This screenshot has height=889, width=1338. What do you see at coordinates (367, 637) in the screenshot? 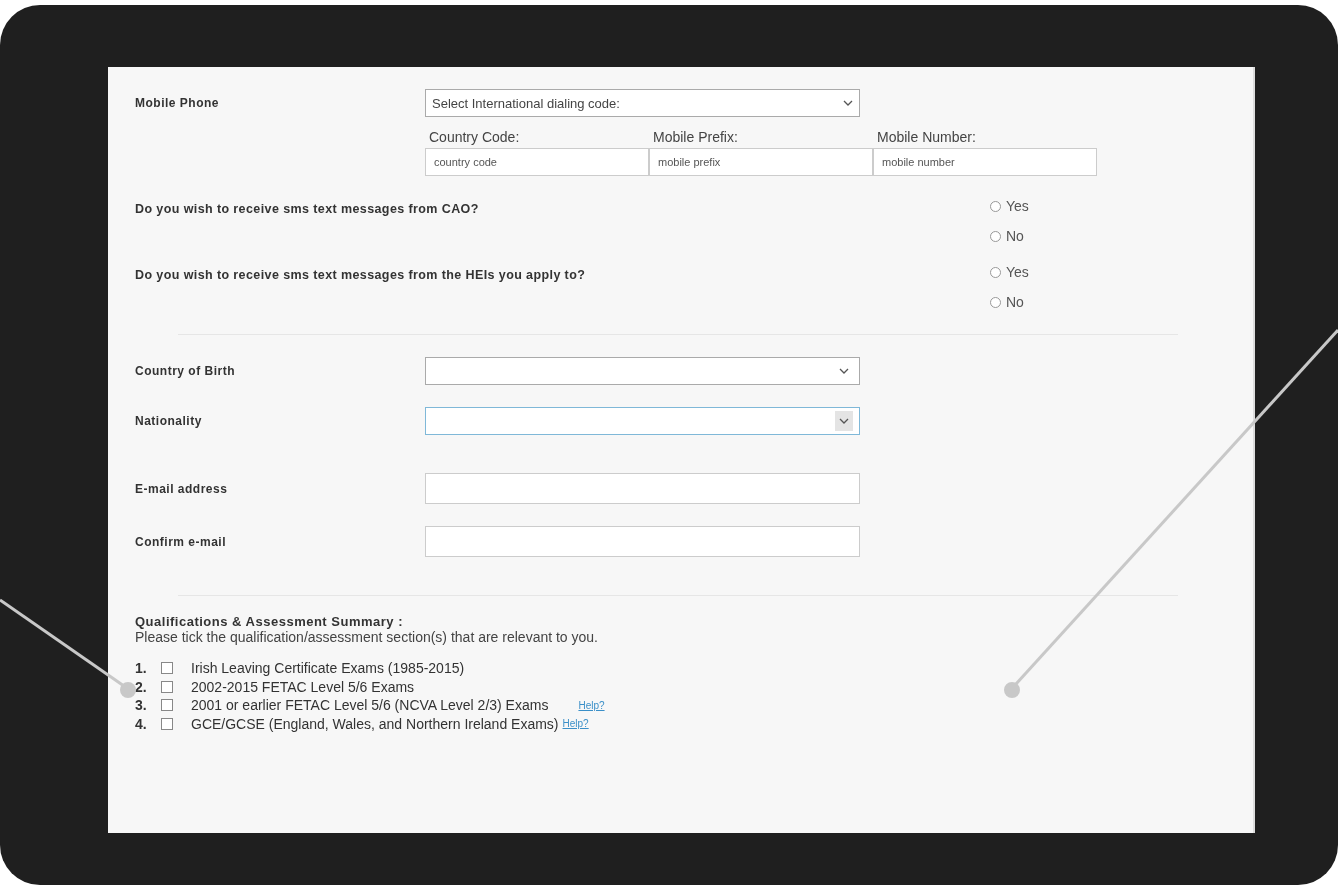
I see `instruction-text: Please tick the qualification/assessment section(s) that are relevant to you.` at bounding box center [367, 637].